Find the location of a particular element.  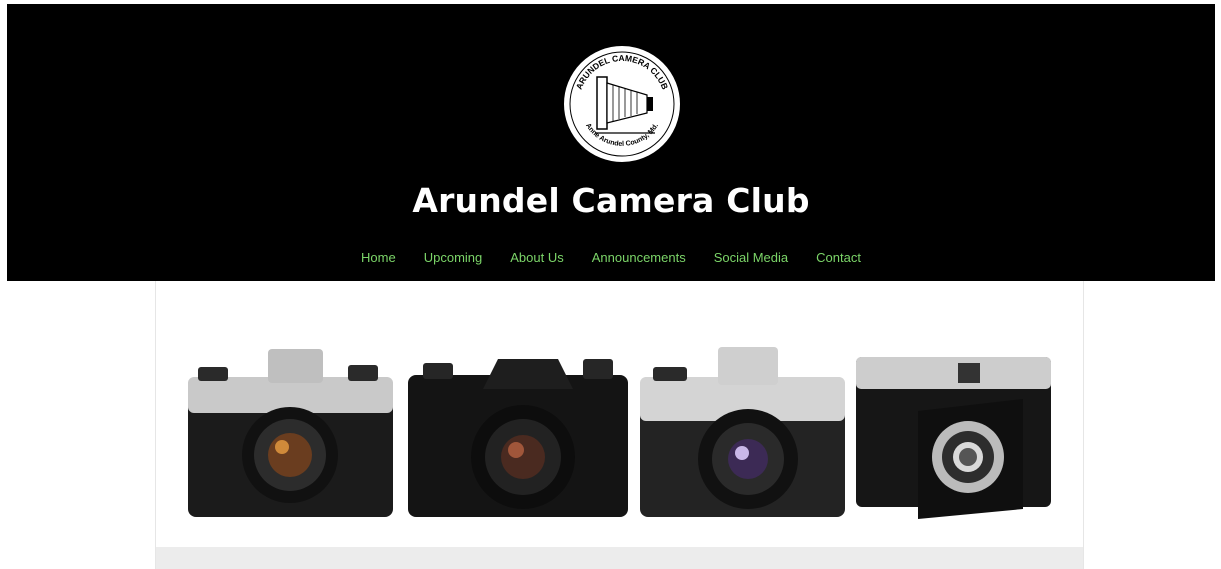

content-bottom-strip is located at coordinates (619, 558).